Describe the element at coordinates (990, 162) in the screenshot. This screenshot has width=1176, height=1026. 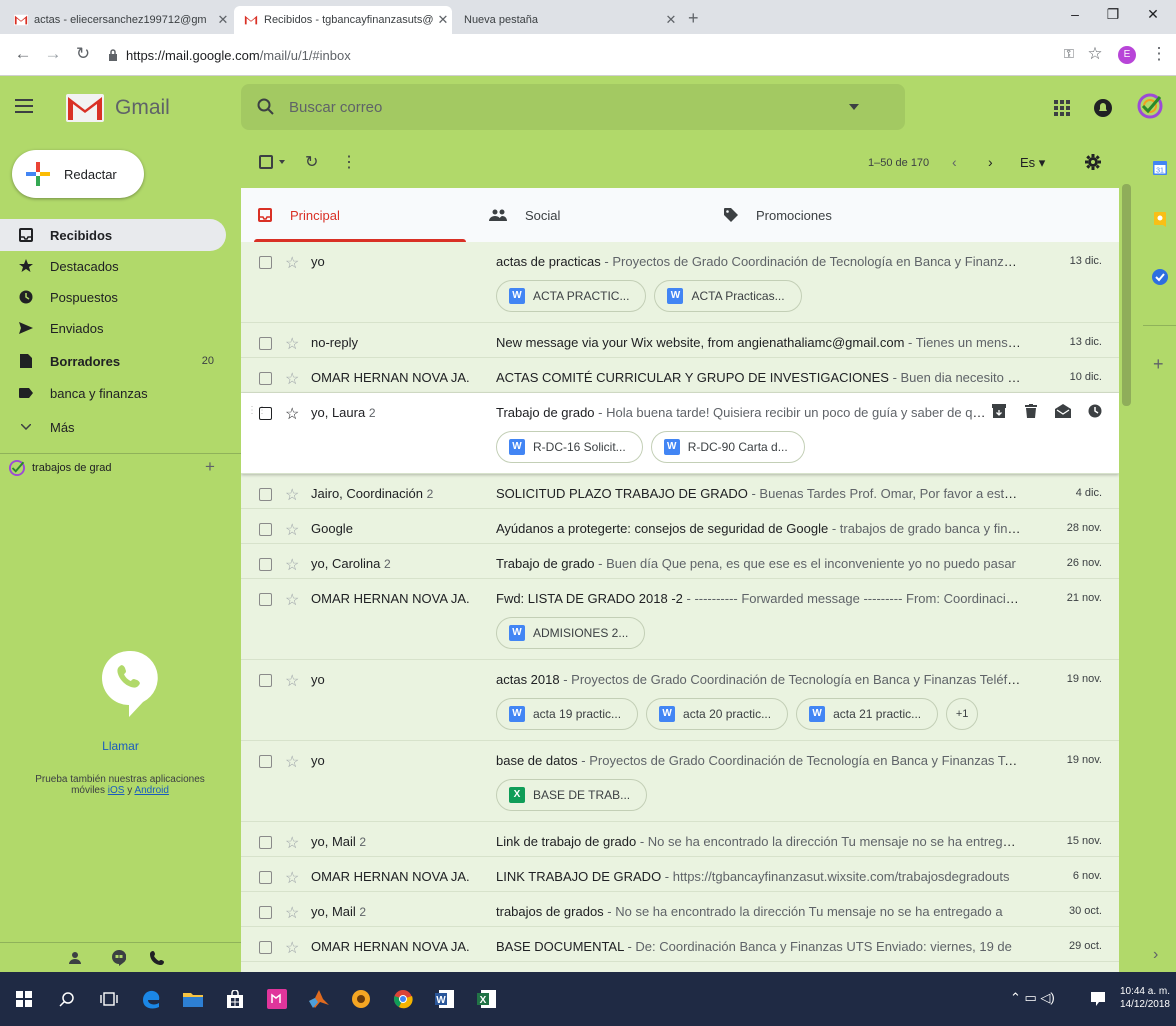
I see `older-page-icon: ›` at that location.